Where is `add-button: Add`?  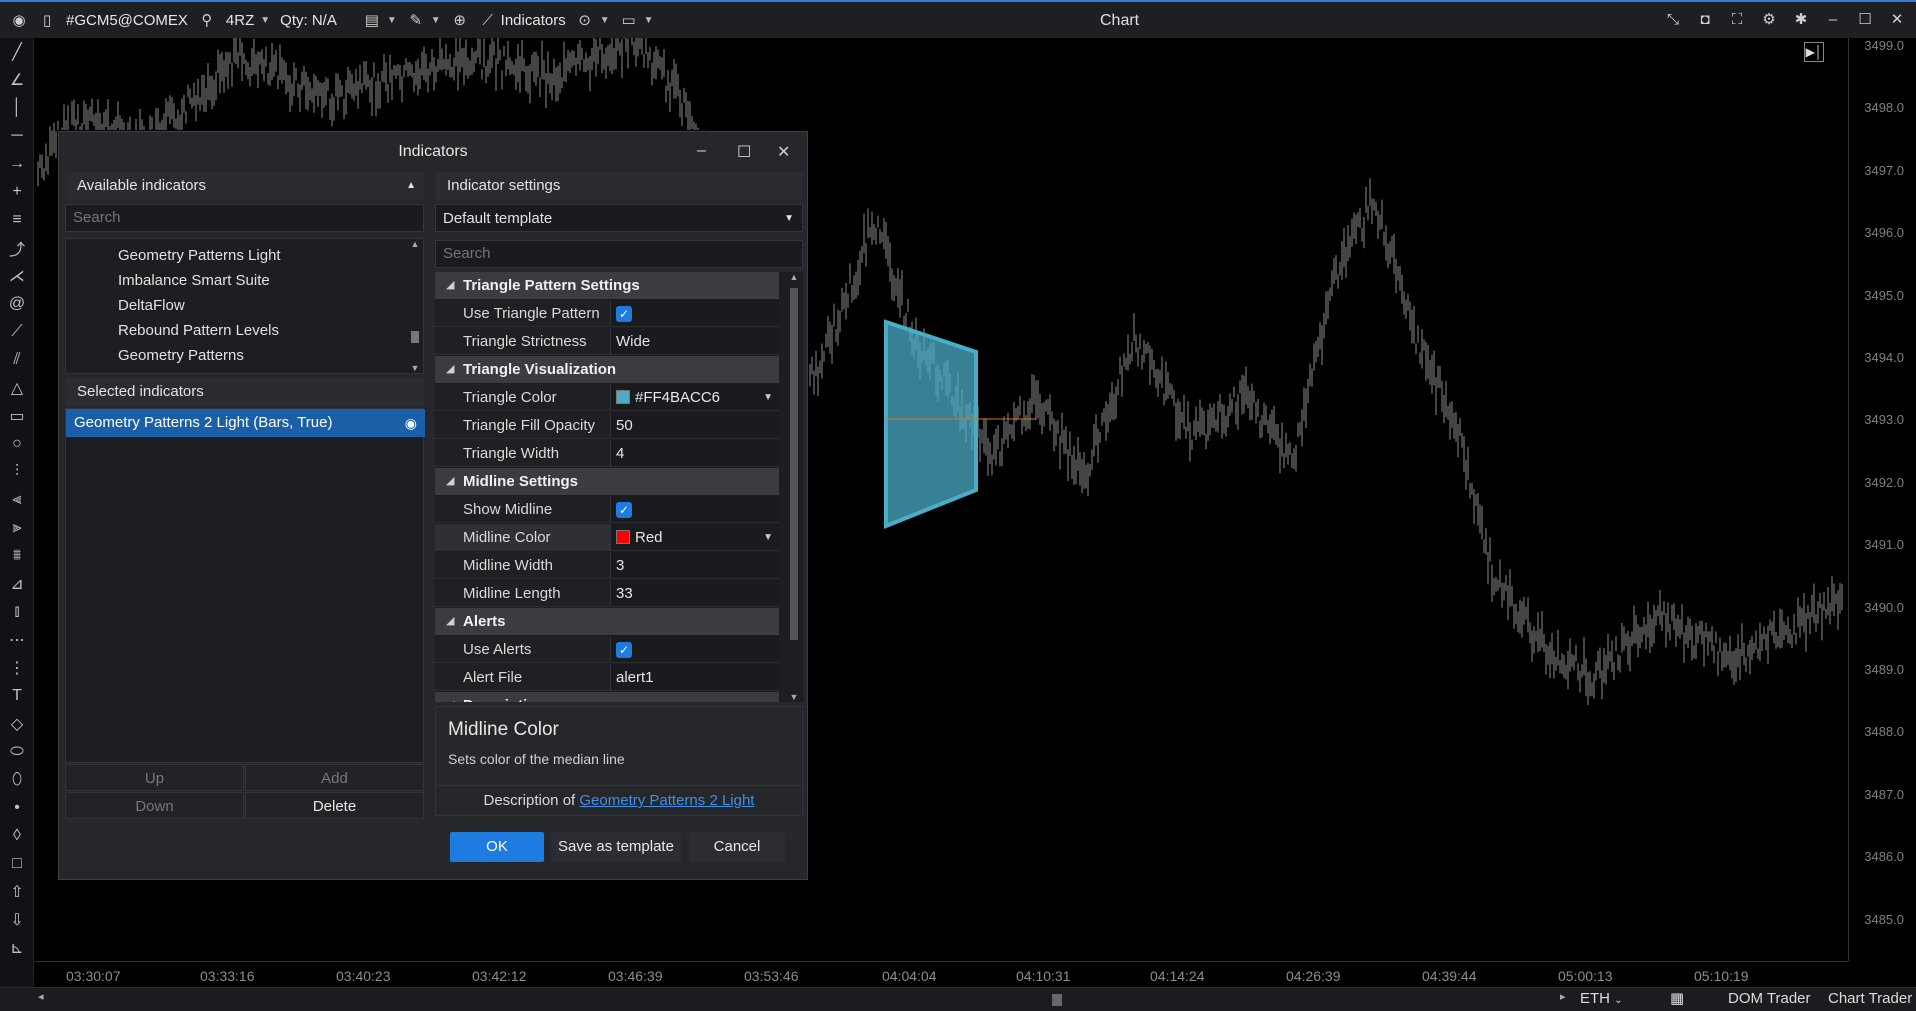 add-button: Add is located at coordinates (334, 777).